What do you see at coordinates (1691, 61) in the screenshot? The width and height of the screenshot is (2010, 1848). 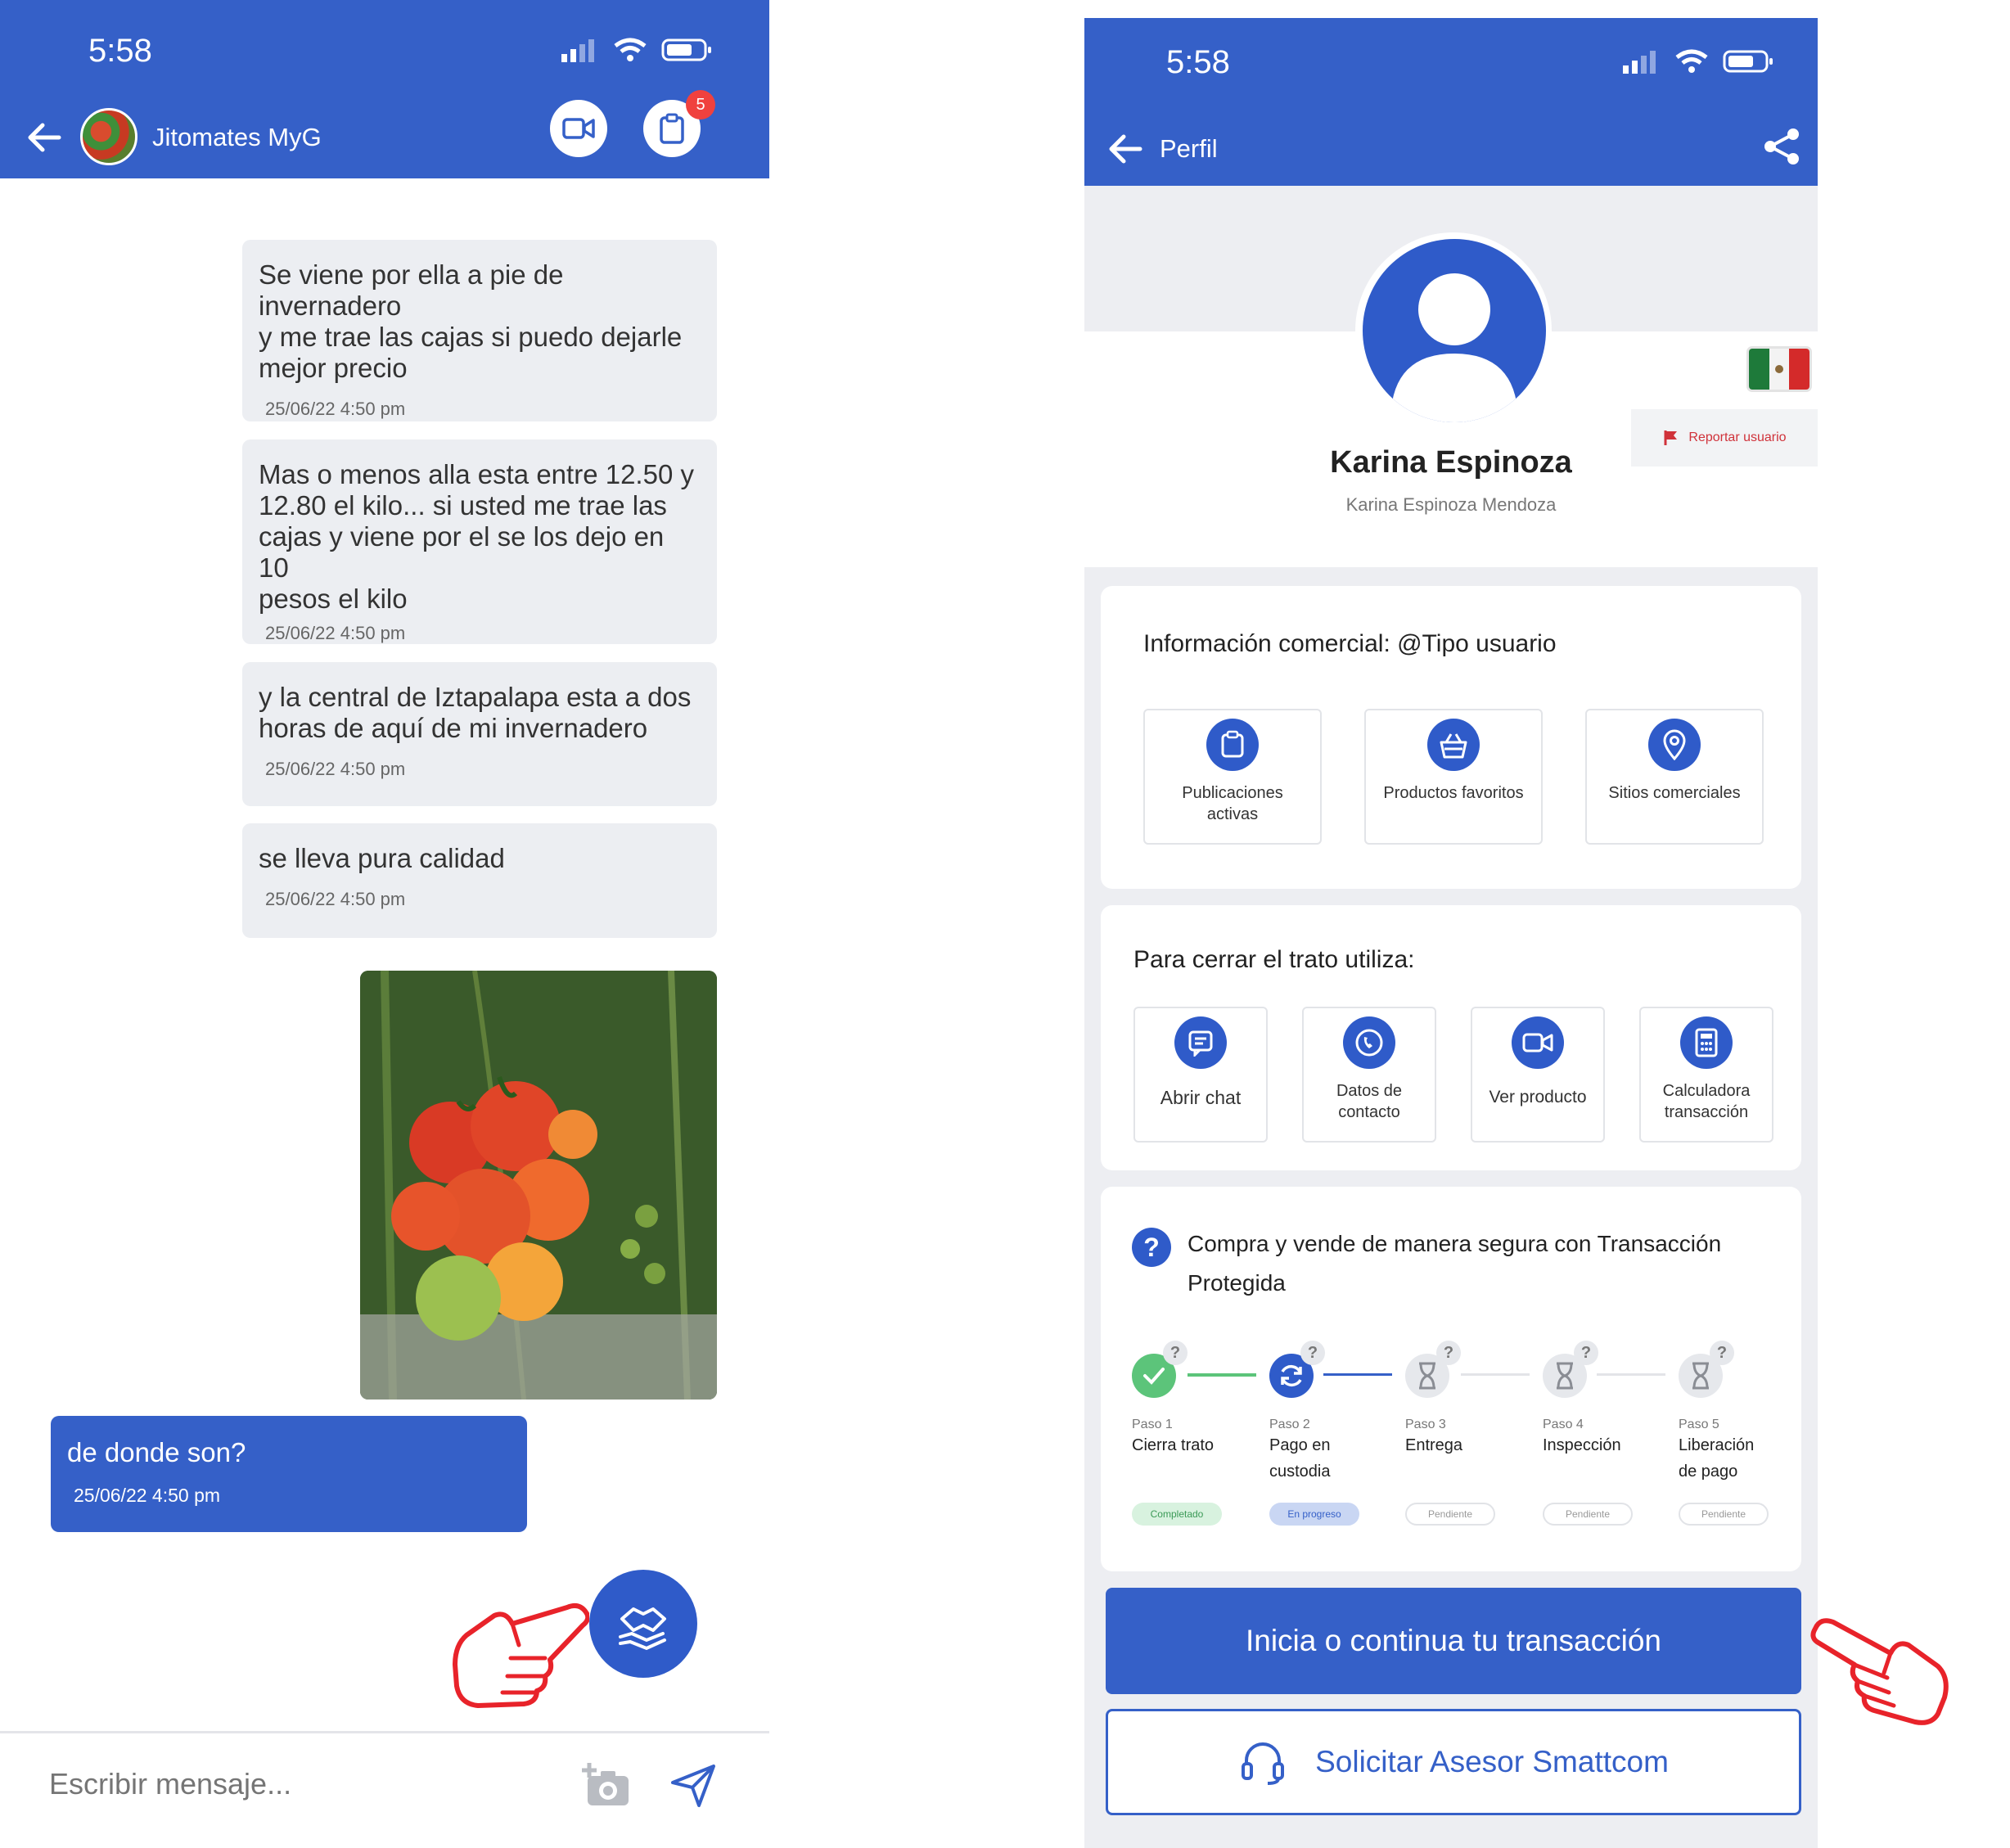 I see `wifi-icon` at bounding box center [1691, 61].